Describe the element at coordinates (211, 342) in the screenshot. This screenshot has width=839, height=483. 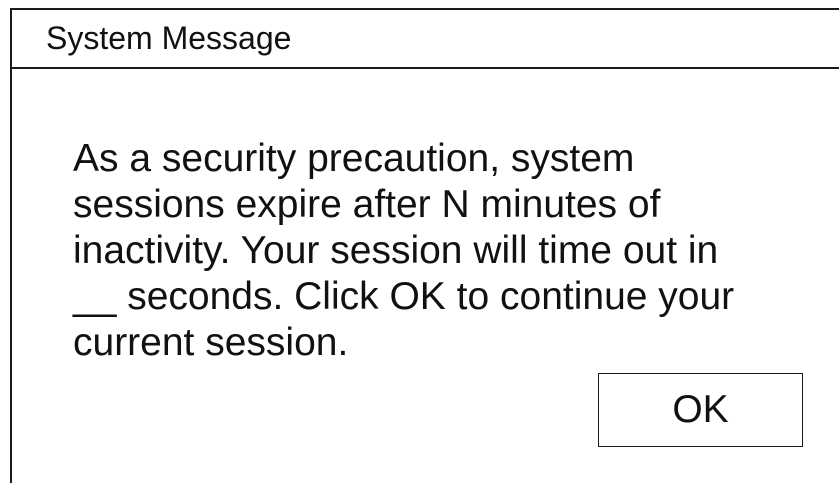
I see `message-line: current session.` at that location.